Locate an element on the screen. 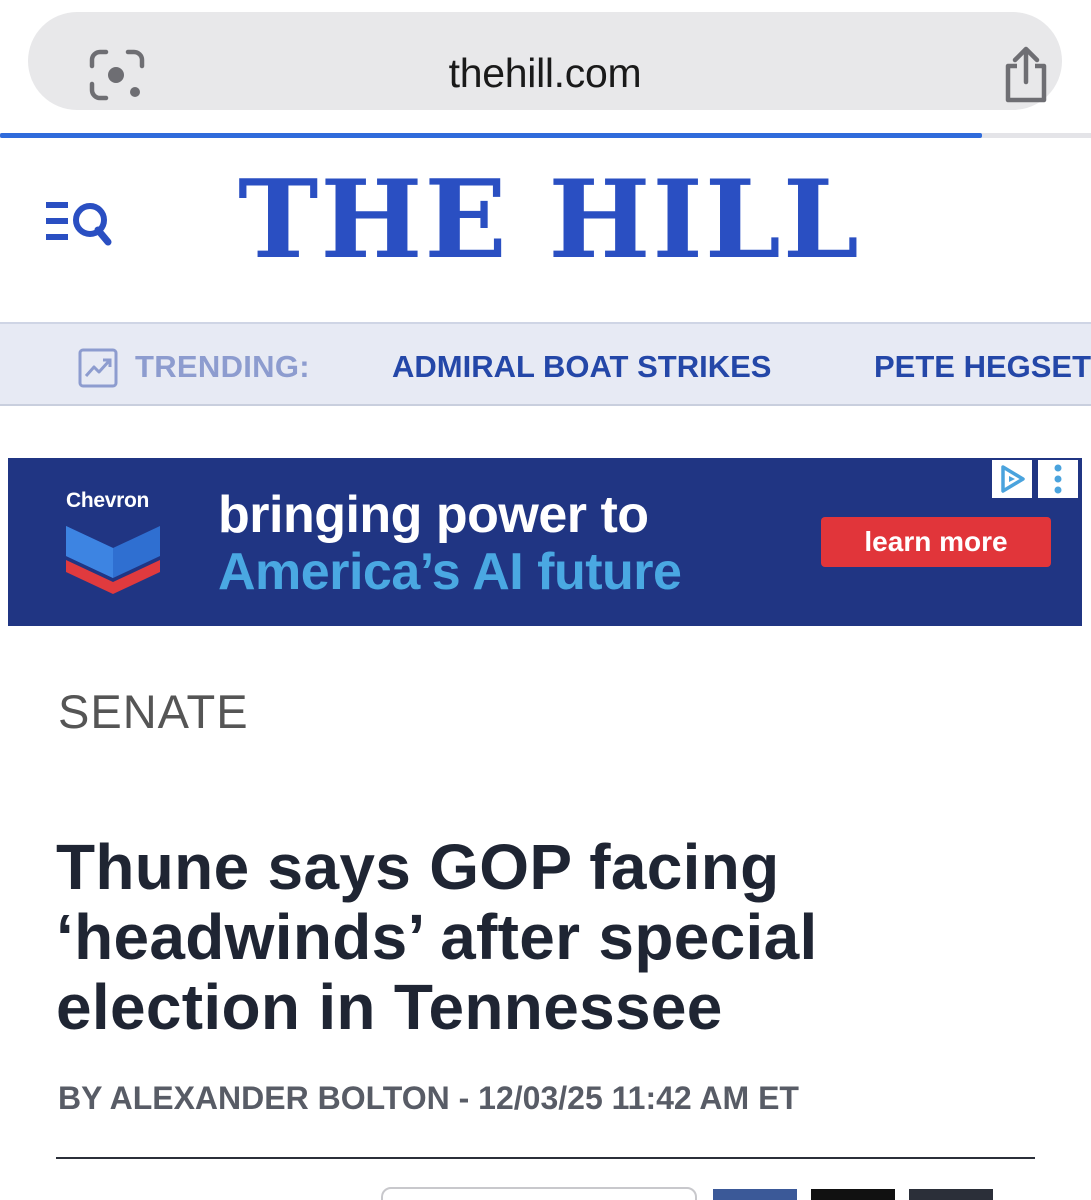 The image size is (1091, 1200). x-share-button is located at coordinates (853, 1194).